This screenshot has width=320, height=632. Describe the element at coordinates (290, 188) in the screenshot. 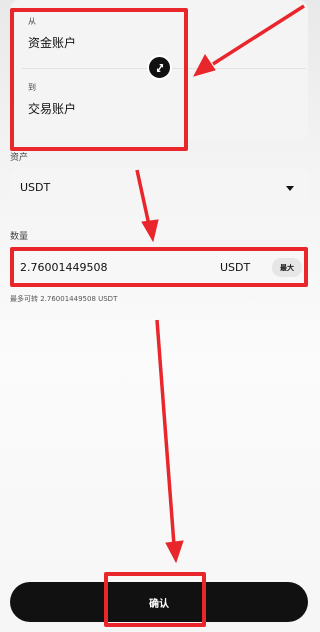

I see `chevron-down-icon` at that location.